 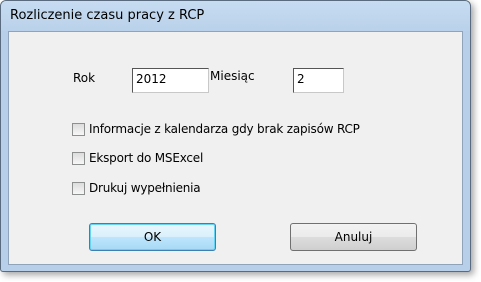 What do you see at coordinates (107, 15) in the screenshot?
I see `window-title: Rozliczenie czasu pracy z RCP` at bounding box center [107, 15].